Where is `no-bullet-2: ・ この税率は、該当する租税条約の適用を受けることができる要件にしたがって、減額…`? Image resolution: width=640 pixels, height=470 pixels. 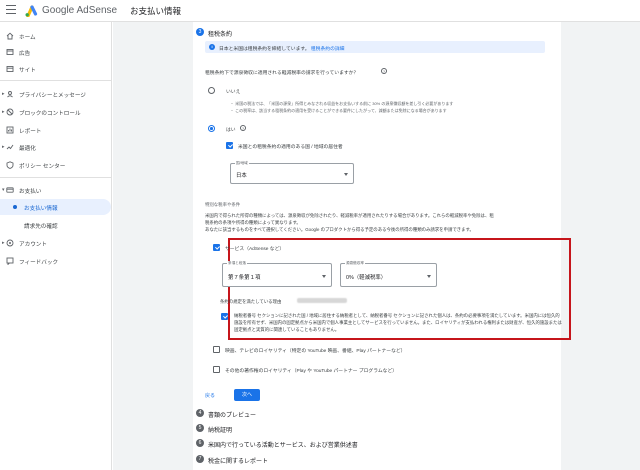
no-bullet-2: ・ この税率は、該当する租税条約の適用を受けることができる要件にしたがって、減額… is located at coordinates (338, 110).